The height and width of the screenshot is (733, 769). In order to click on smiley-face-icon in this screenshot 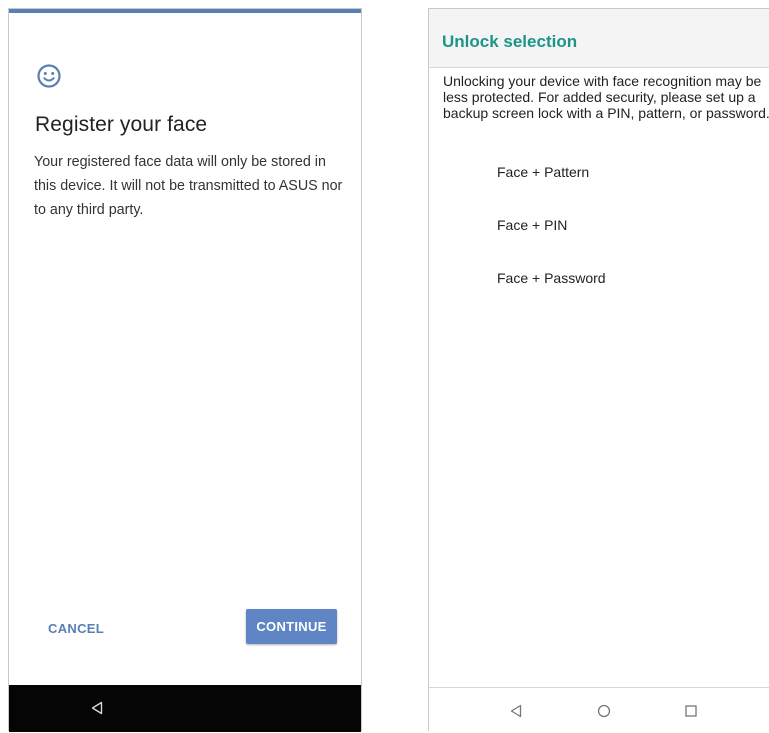, I will do `click(49, 76)`.